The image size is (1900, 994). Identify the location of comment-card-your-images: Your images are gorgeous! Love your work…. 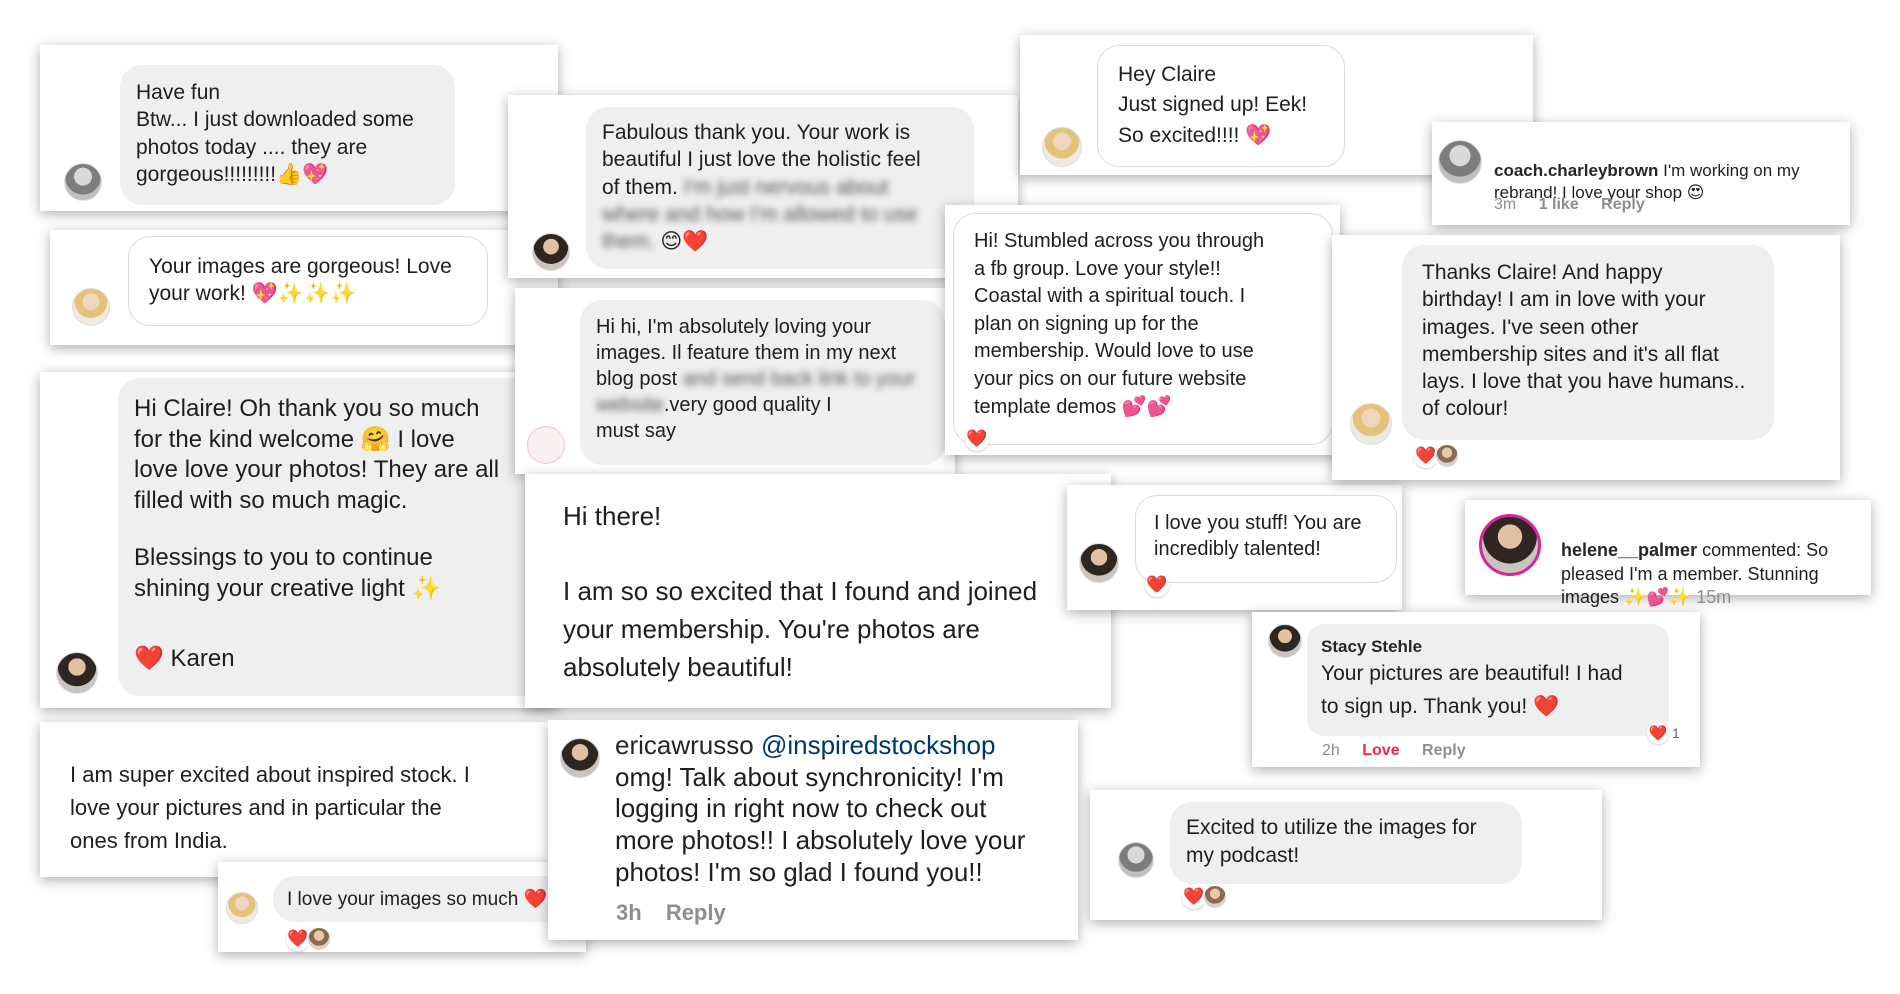
(304, 287).